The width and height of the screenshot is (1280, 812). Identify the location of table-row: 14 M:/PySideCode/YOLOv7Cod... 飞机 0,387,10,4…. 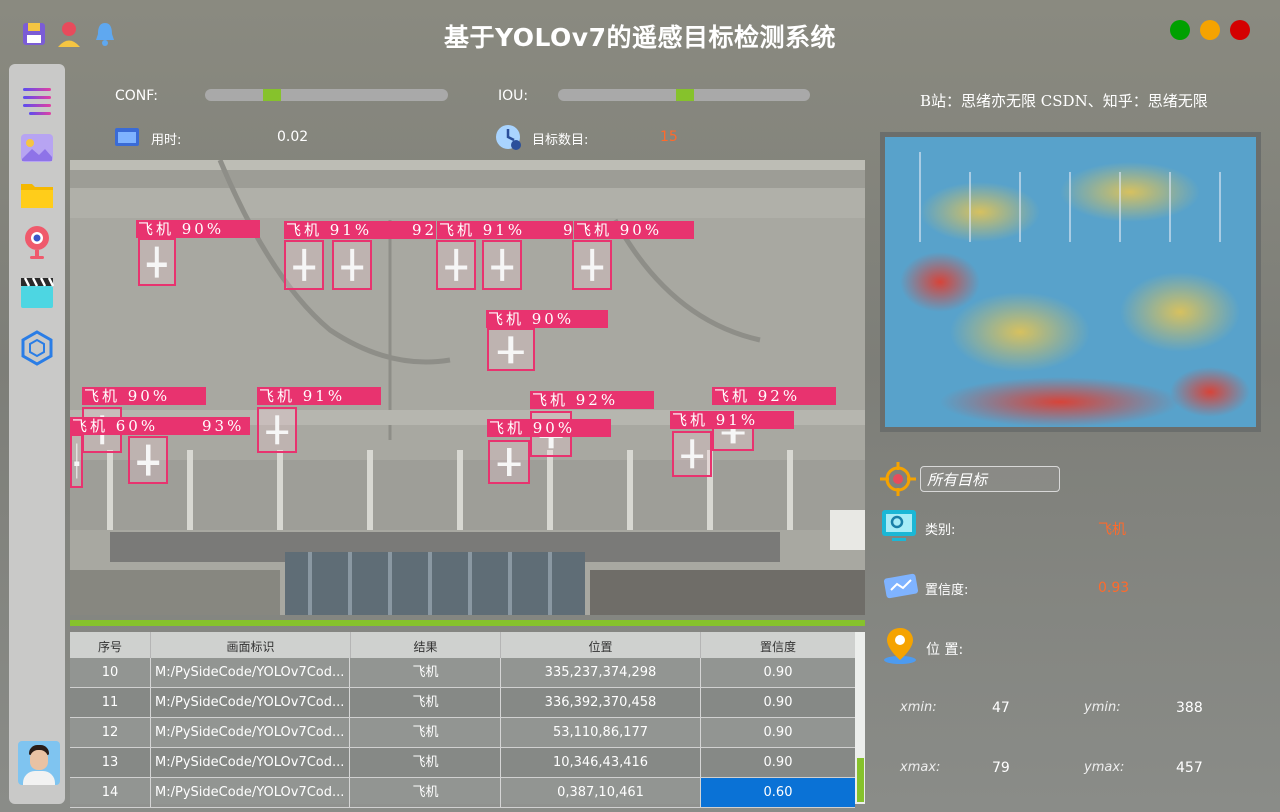
(462, 793).